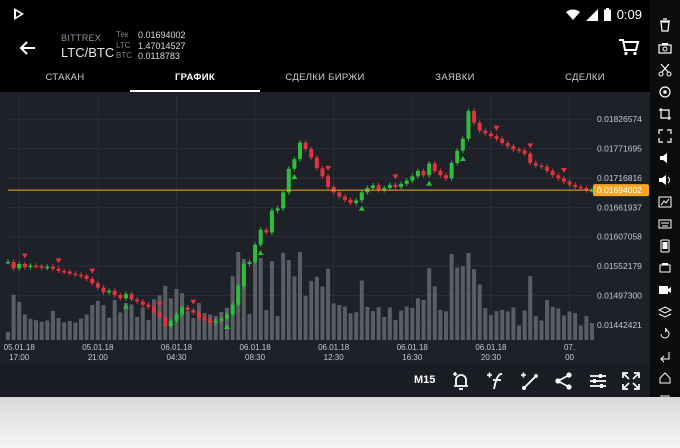 The height and width of the screenshot is (448, 680). What do you see at coordinates (88, 52) in the screenshot?
I see `pair-name: LTC/BTC` at bounding box center [88, 52].